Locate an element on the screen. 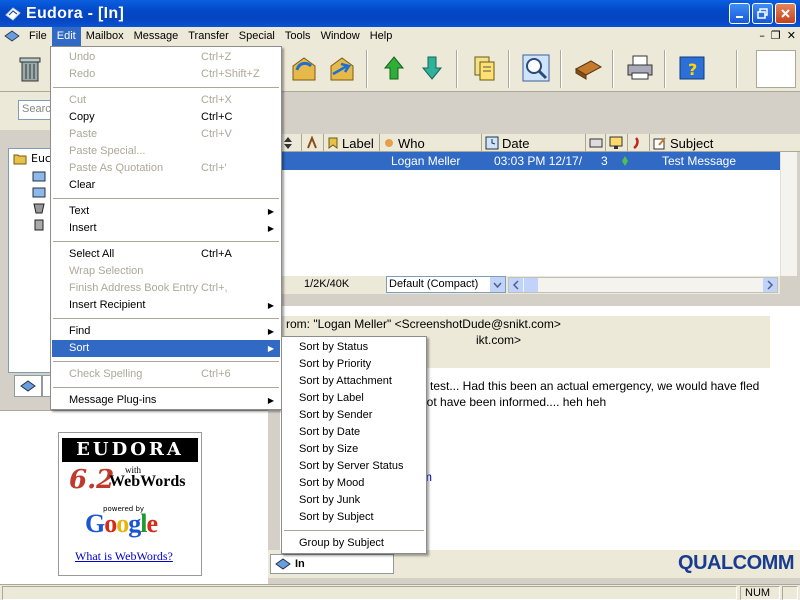 The width and height of the screenshot is (800, 600). scroll-left-icon is located at coordinates (516, 285).